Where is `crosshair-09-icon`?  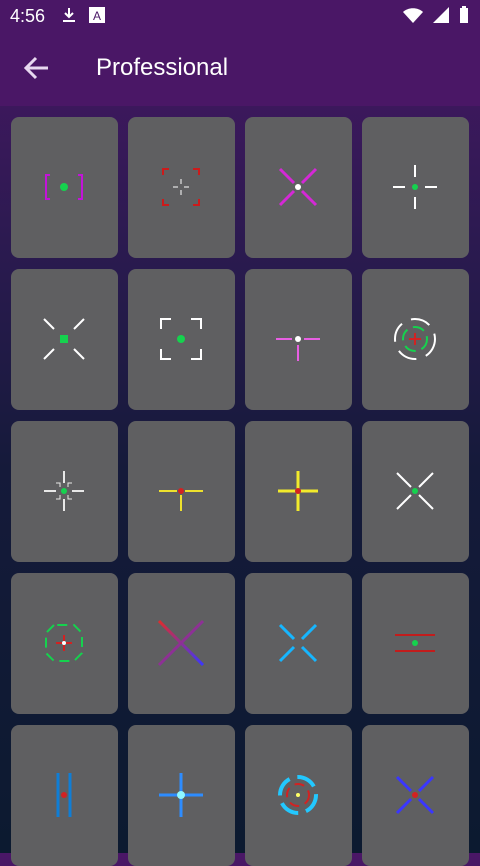 crosshair-09-icon is located at coordinates (64, 491).